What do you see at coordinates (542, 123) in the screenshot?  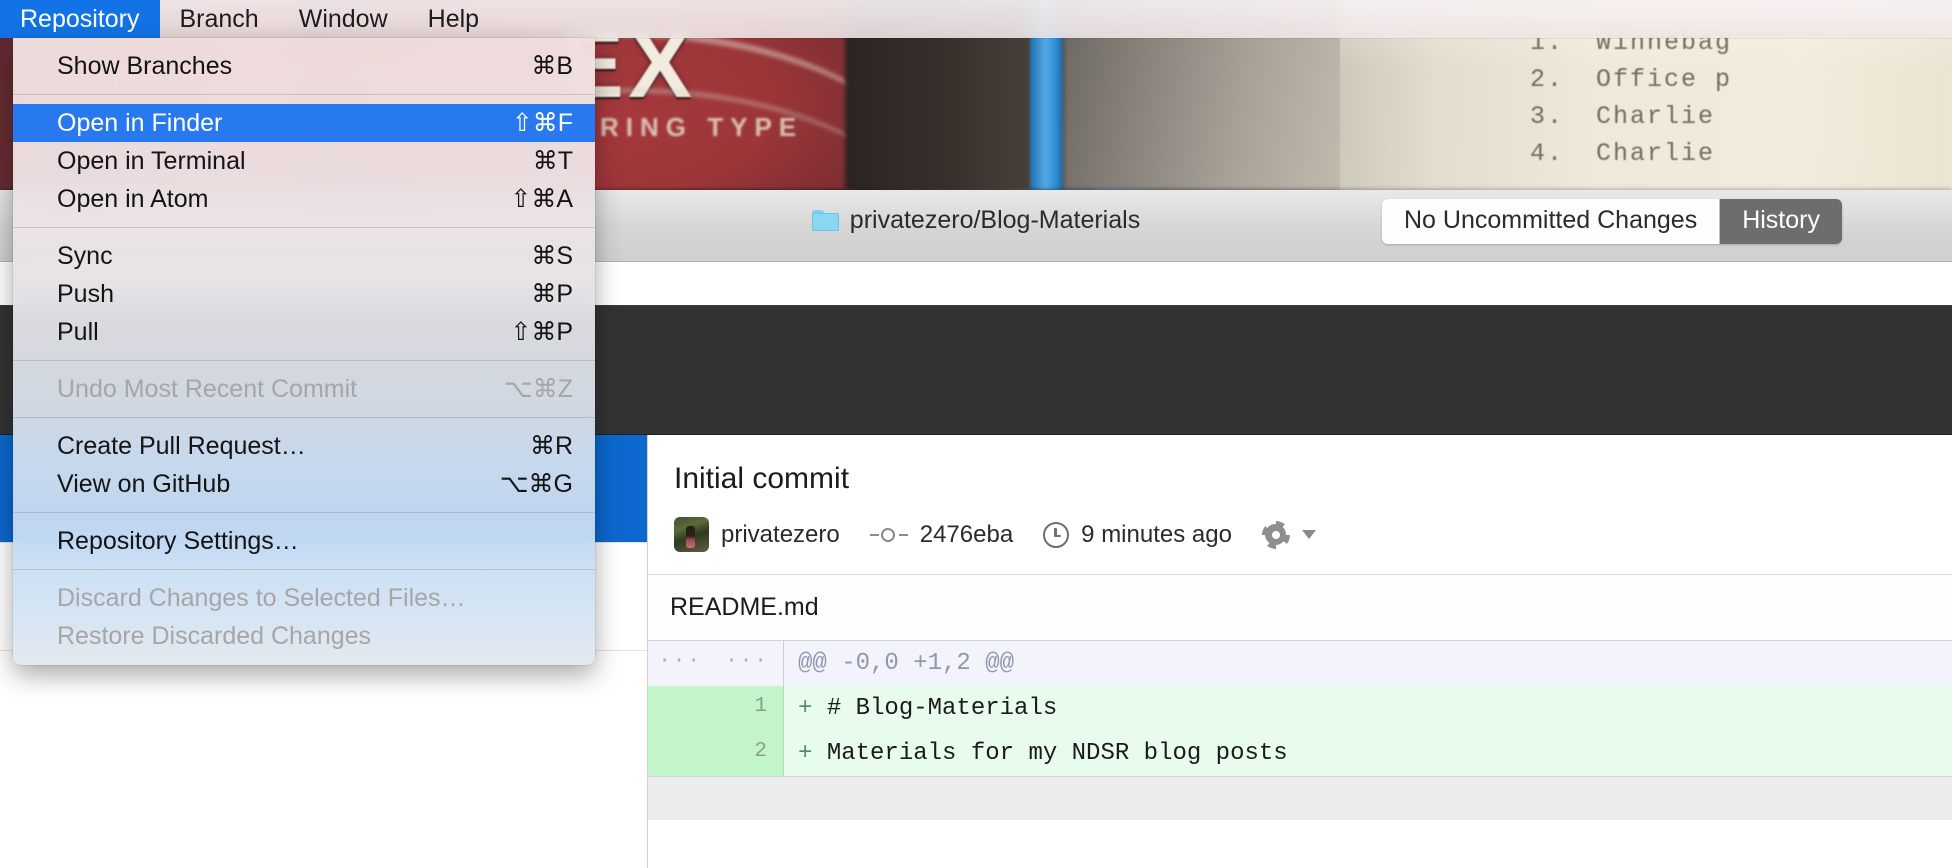 I see `menu-item-shortcut: ⇧⌘F` at bounding box center [542, 123].